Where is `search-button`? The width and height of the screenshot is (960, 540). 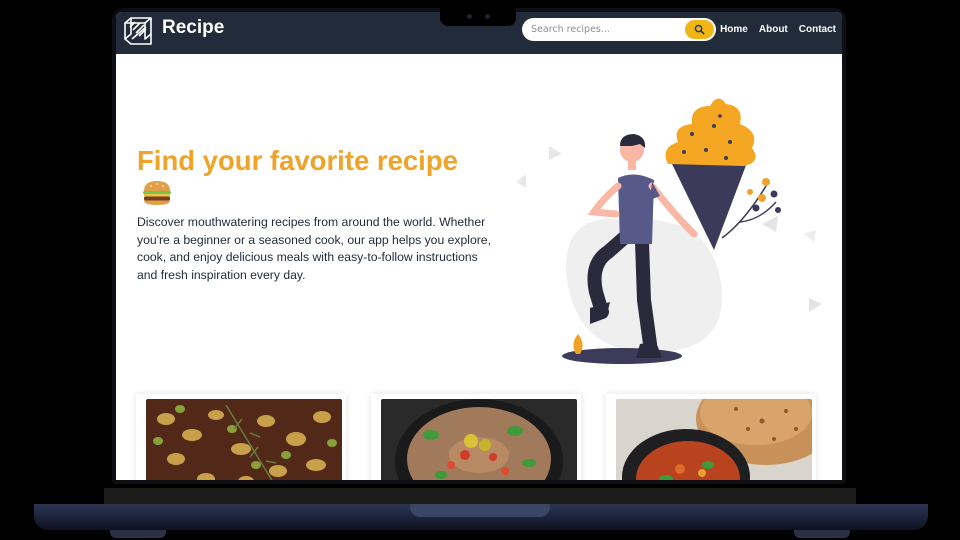
search-button is located at coordinates (699, 29).